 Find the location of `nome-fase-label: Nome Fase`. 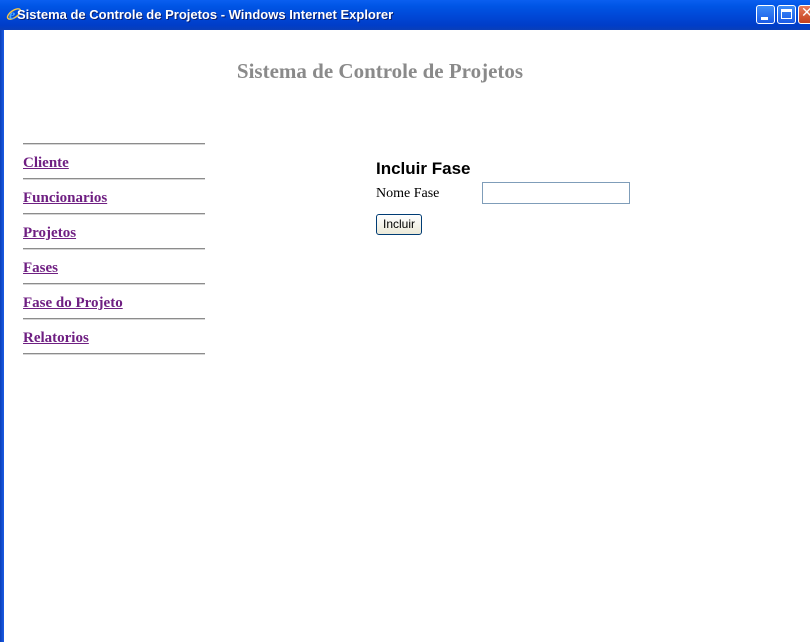

nome-fase-label: Nome Fase is located at coordinates (408, 193).